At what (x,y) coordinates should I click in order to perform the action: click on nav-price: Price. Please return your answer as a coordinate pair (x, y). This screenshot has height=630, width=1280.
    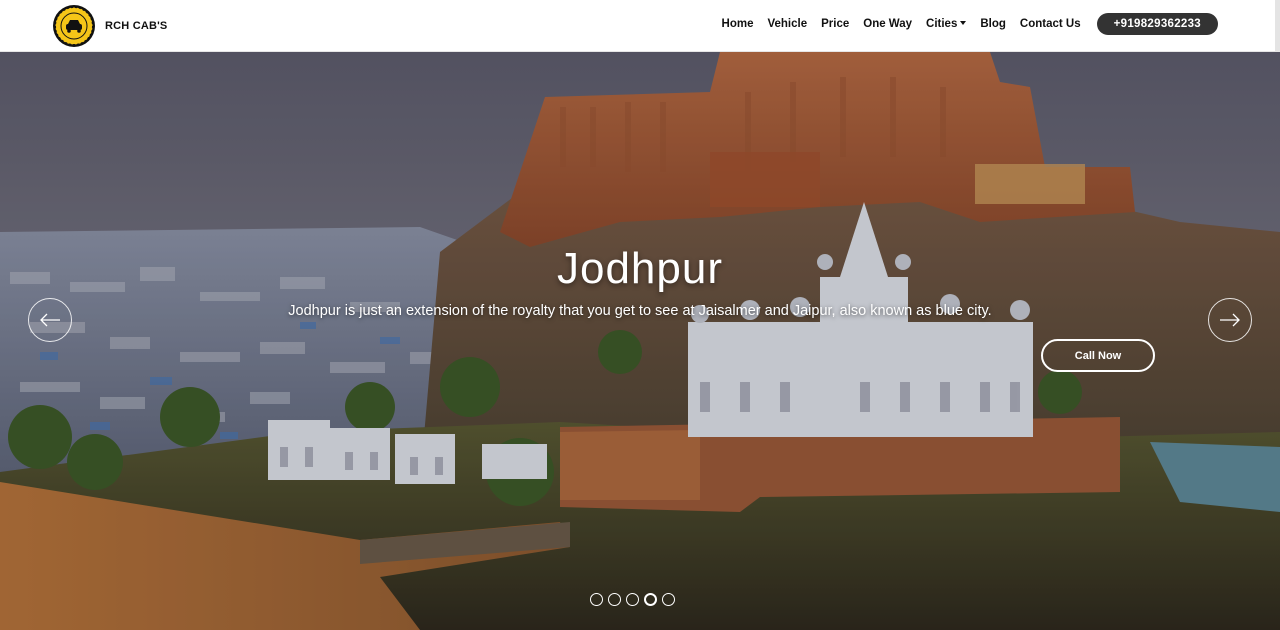
    Looking at the image, I should click on (835, 24).